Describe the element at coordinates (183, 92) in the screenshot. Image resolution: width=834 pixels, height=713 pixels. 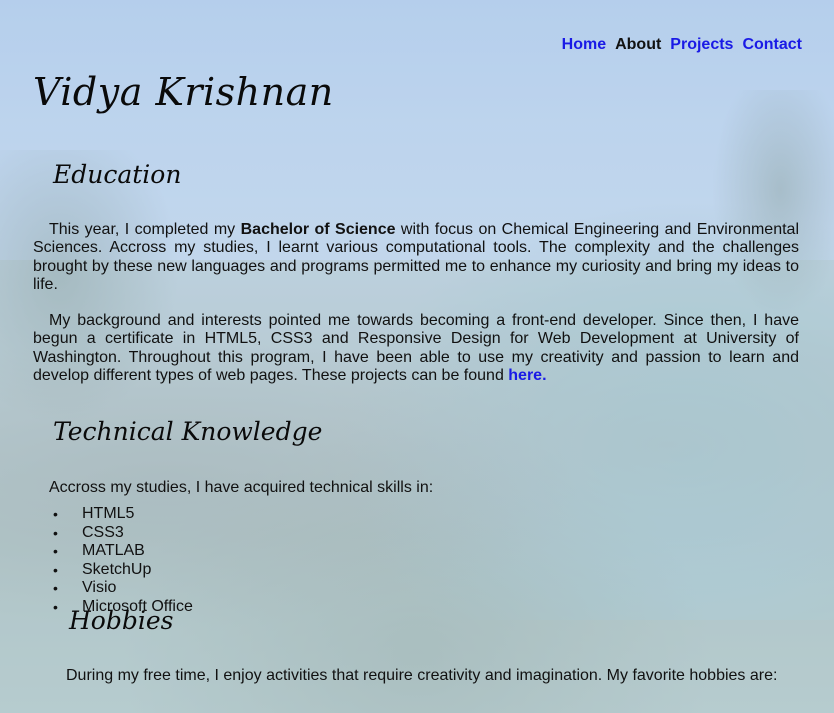
I see `site-title: Vidya Krishnan` at that location.